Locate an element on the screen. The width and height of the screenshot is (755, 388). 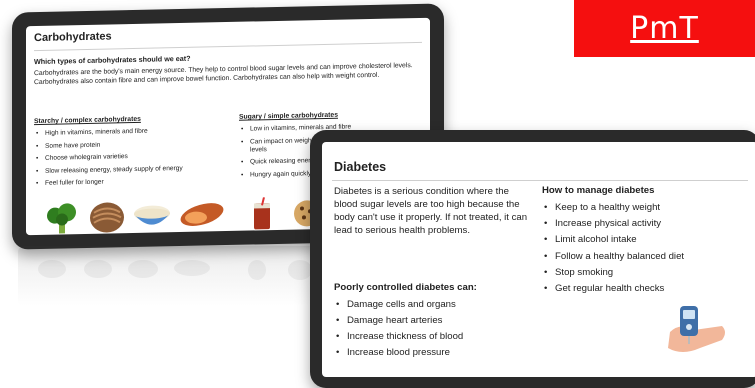
list-item: Feel fuller for longer is located at coordinates (129, 182).